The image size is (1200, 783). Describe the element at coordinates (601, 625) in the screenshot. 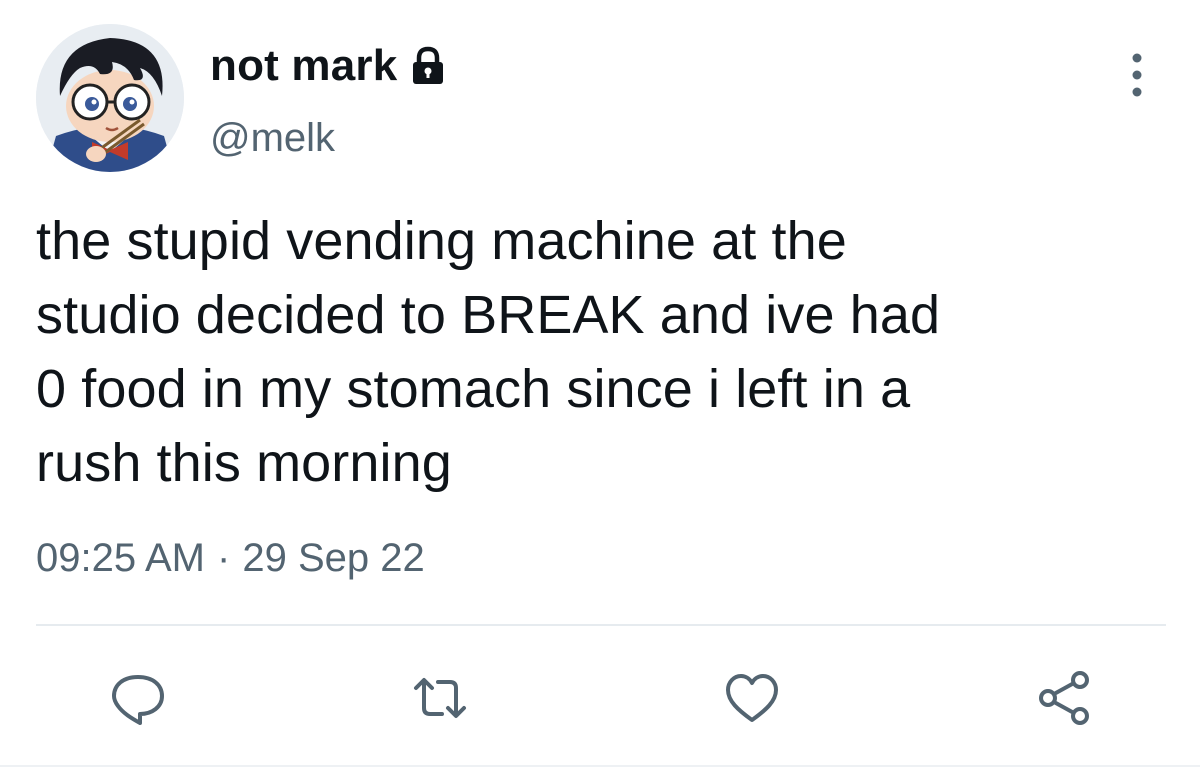

I see `divider` at that location.